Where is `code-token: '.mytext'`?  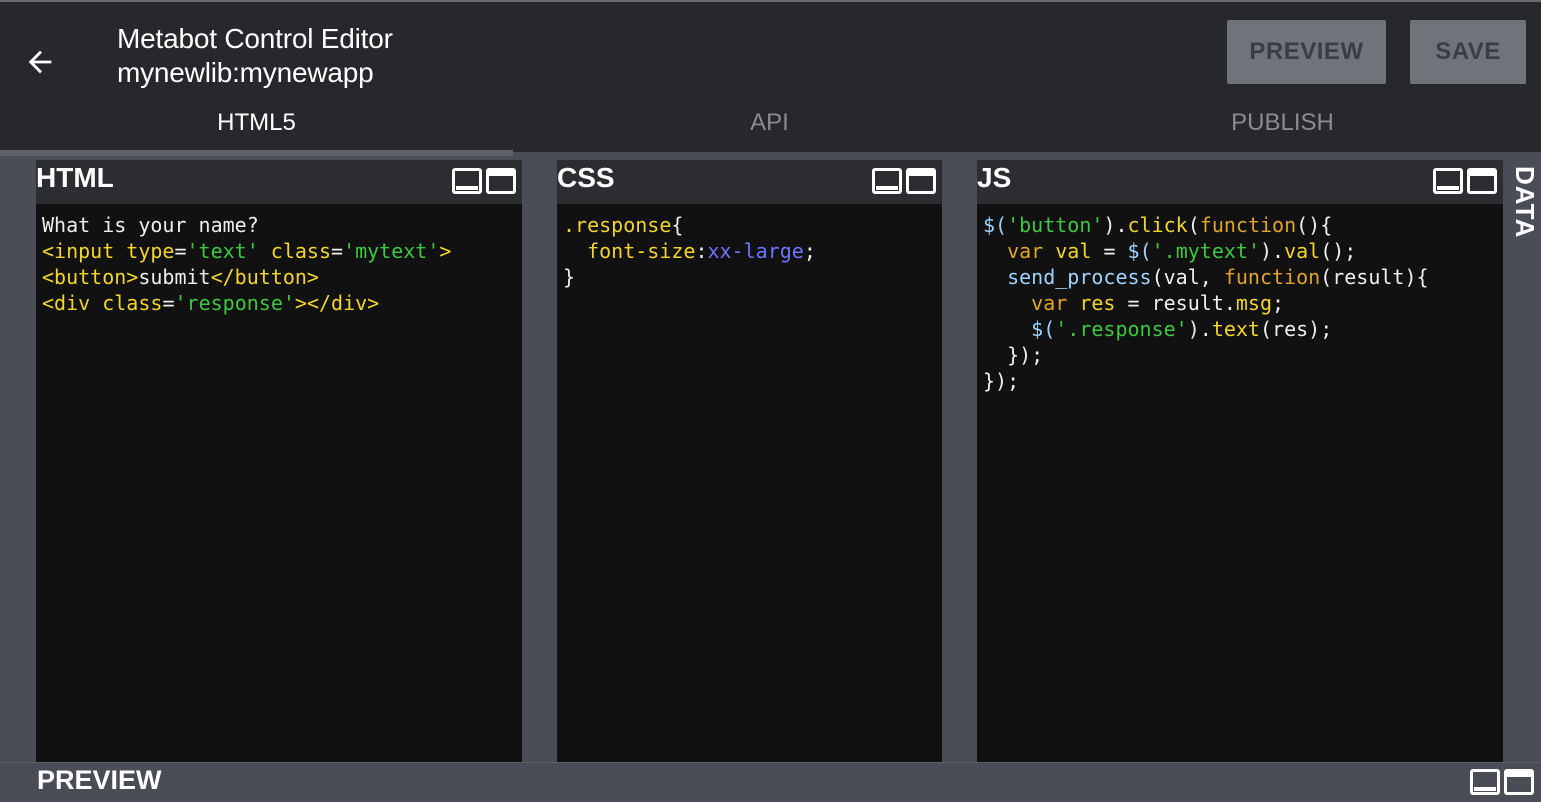 code-token: '.mytext' is located at coordinates (1205, 251).